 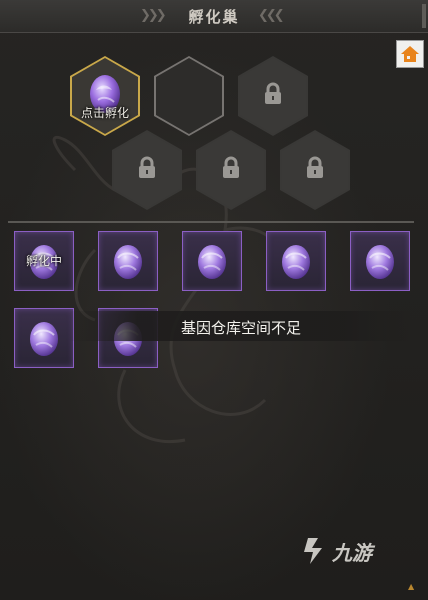 I want to click on egg-storage-slot-1: 孵化中, so click(x=44, y=261).